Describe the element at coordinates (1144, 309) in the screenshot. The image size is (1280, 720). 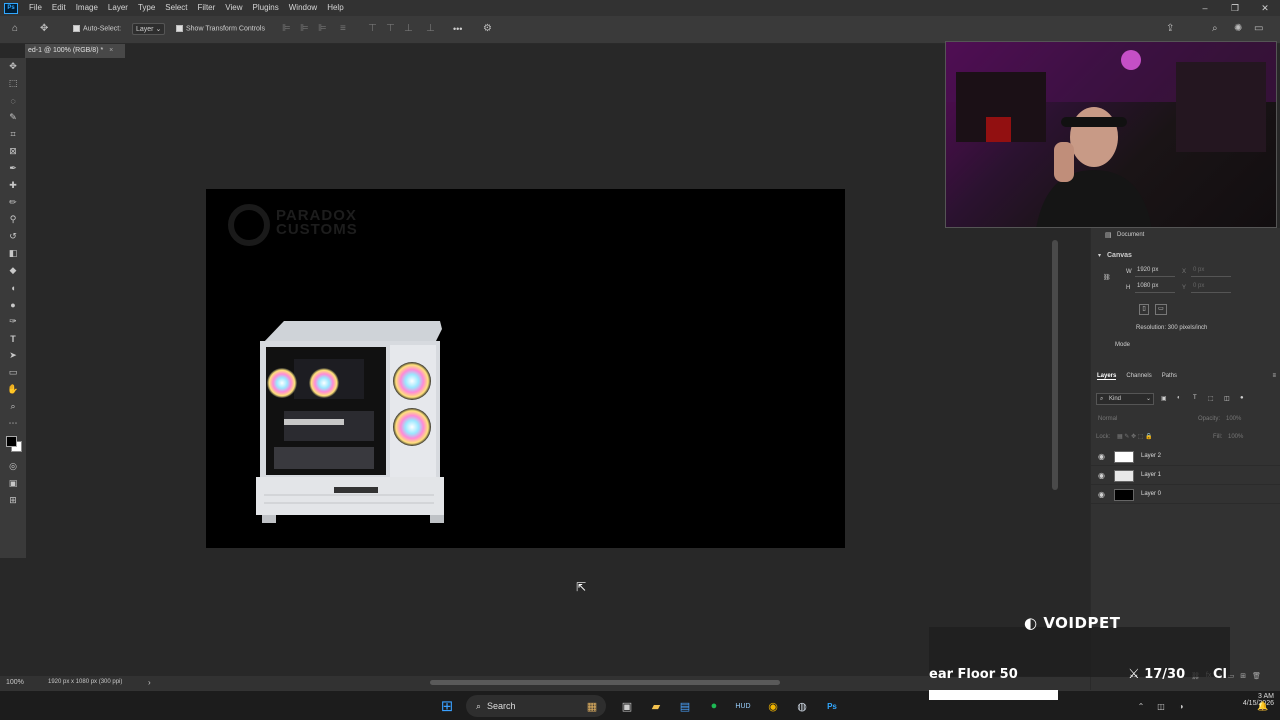
I see `portrait-icon: ▯` at that location.